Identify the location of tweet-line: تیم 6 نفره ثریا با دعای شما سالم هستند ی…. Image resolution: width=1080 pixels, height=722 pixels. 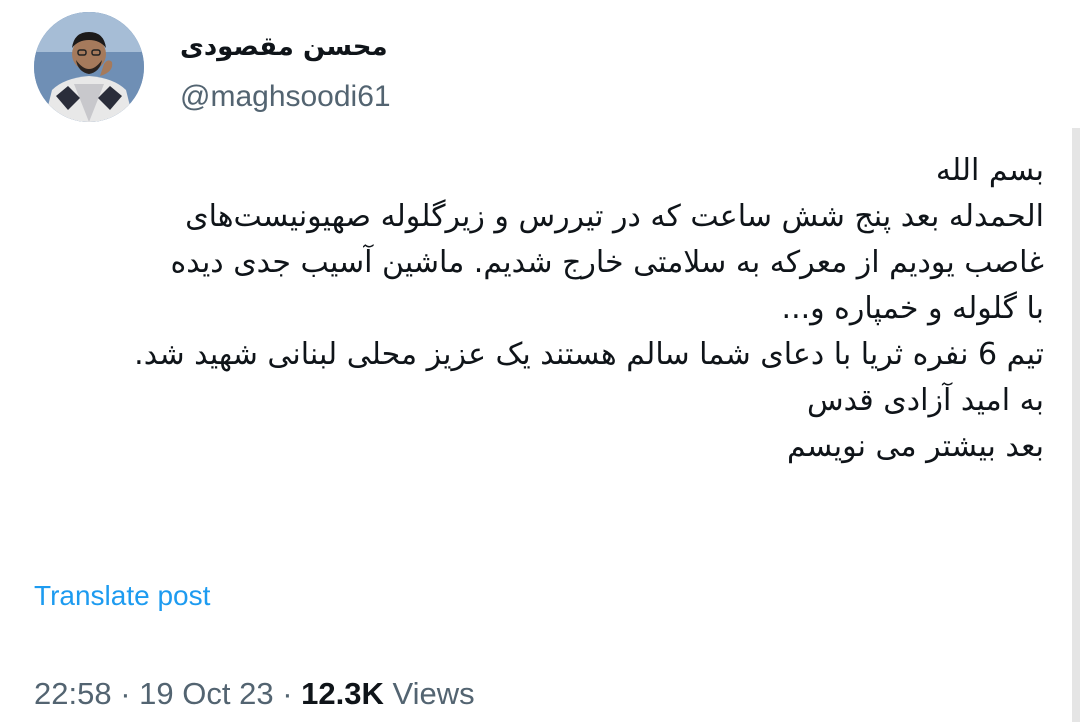
(589, 354).